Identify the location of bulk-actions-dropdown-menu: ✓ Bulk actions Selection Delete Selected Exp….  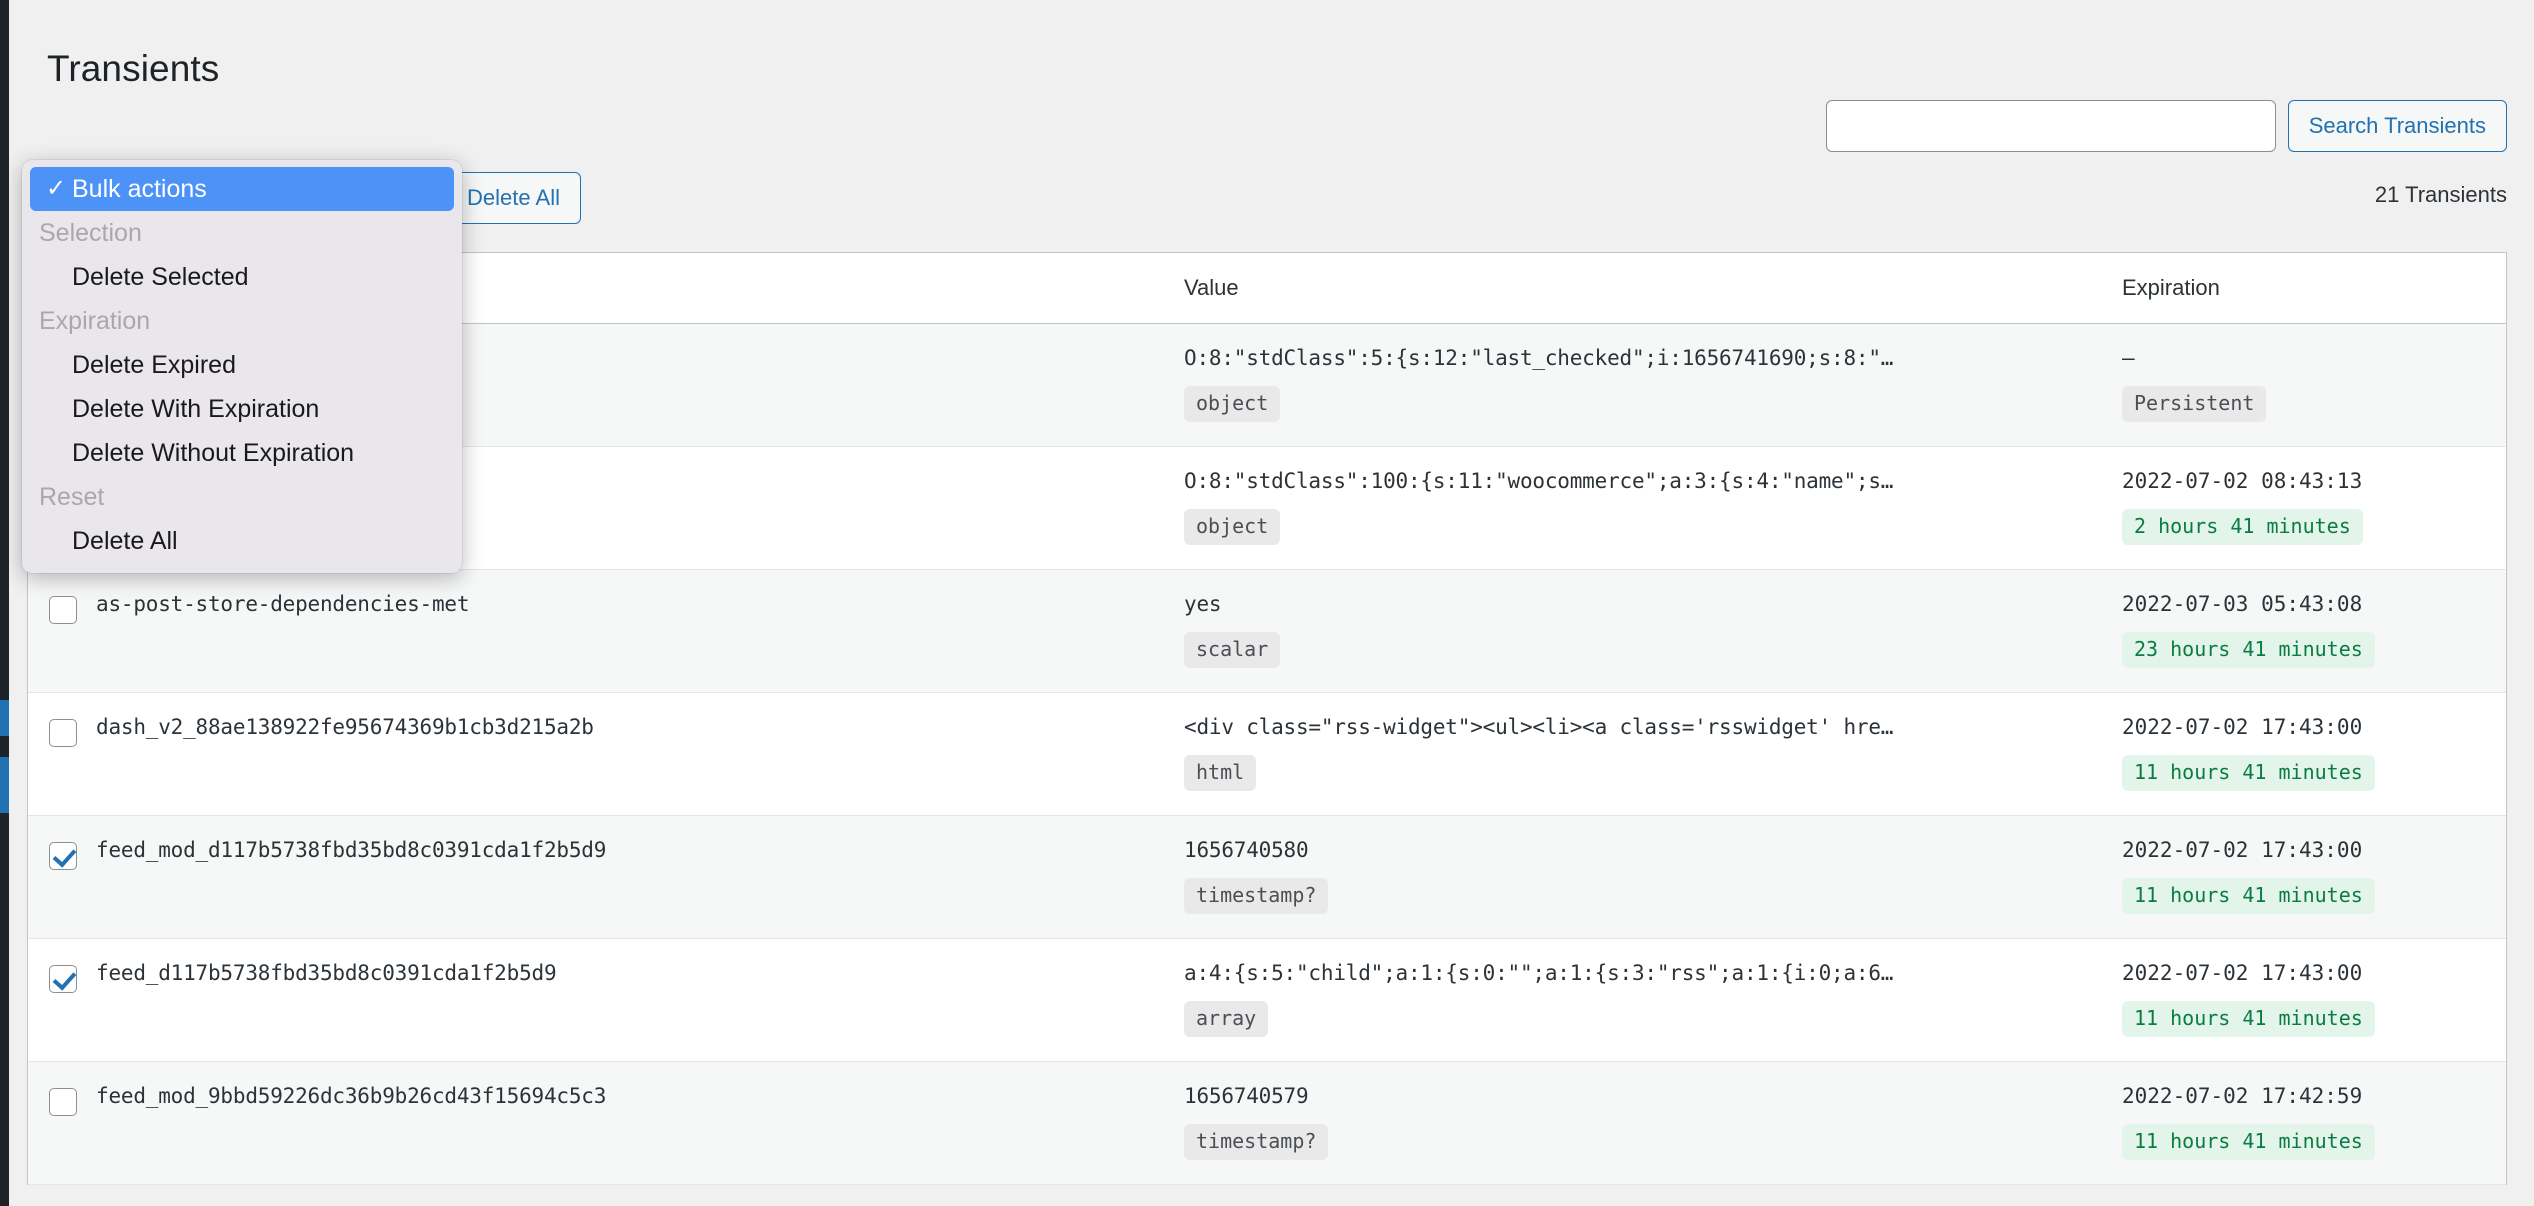
(242, 366).